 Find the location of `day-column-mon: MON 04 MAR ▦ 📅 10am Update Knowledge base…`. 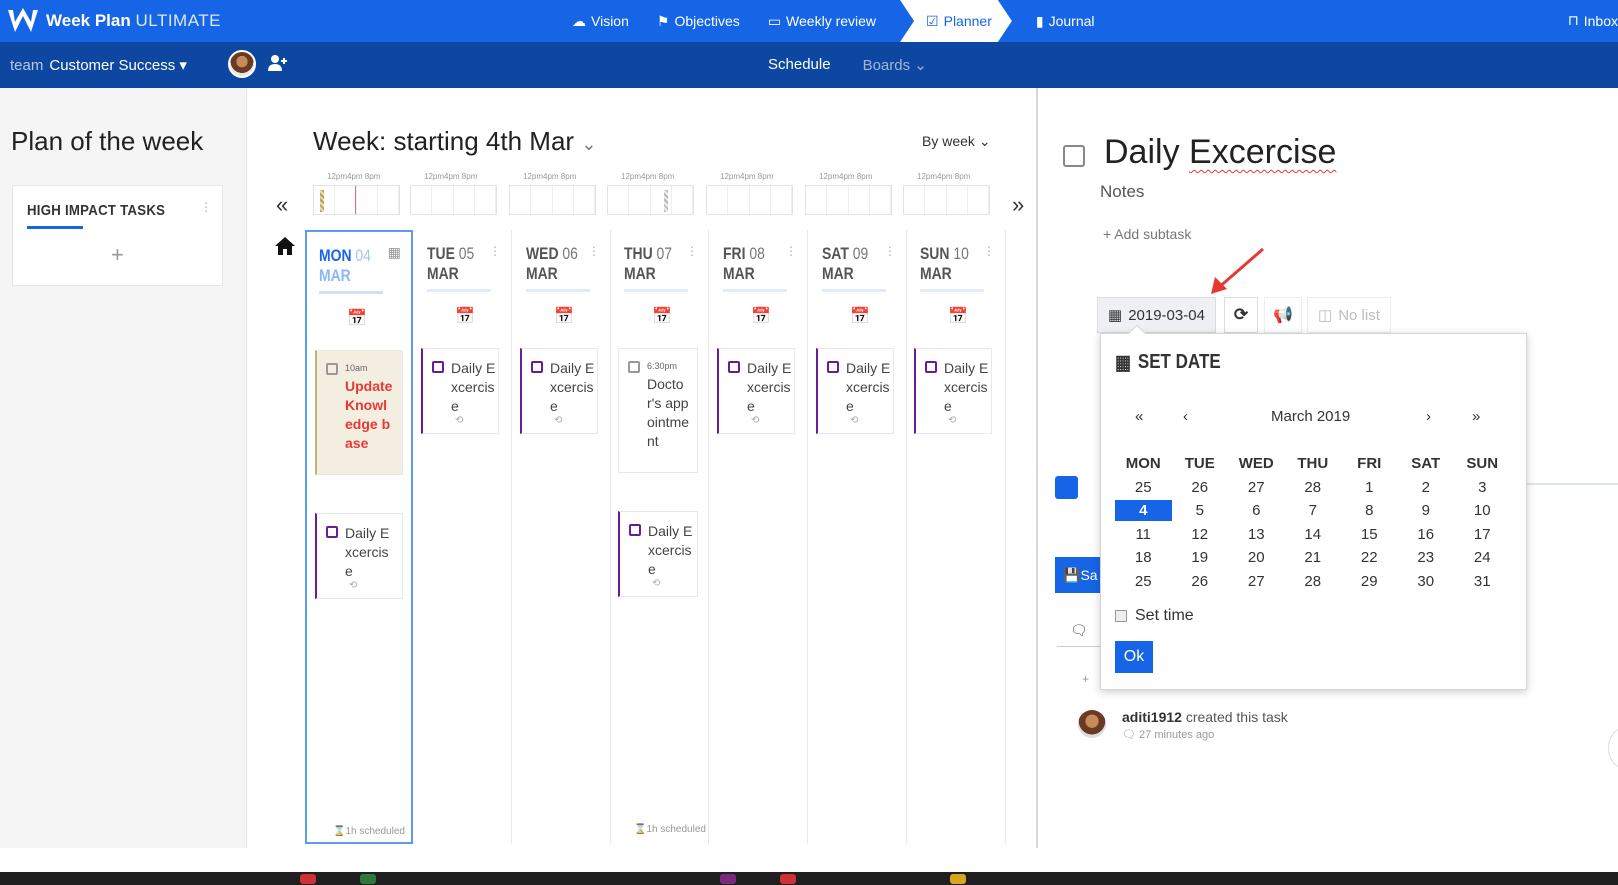

day-column-mon: MON 04 MAR ▦ 📅 10am Update Knowledge base… is located at coordinates (359, 537).